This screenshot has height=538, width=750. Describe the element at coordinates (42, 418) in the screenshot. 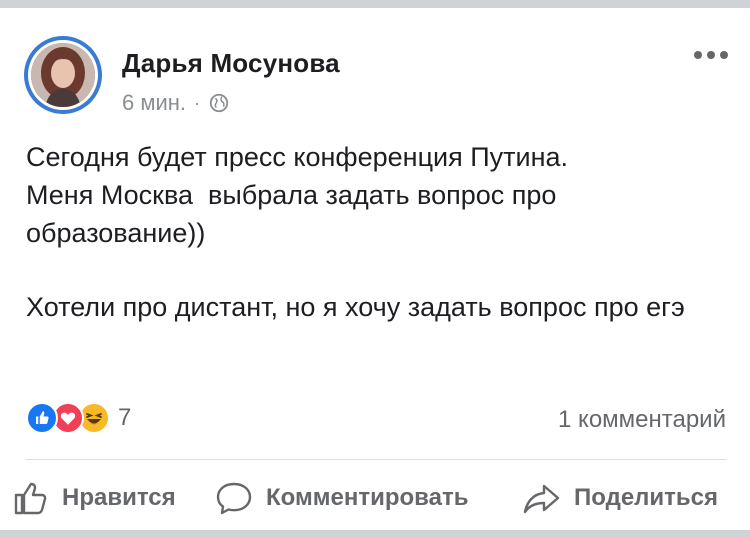

I see `like-icon` at that location.